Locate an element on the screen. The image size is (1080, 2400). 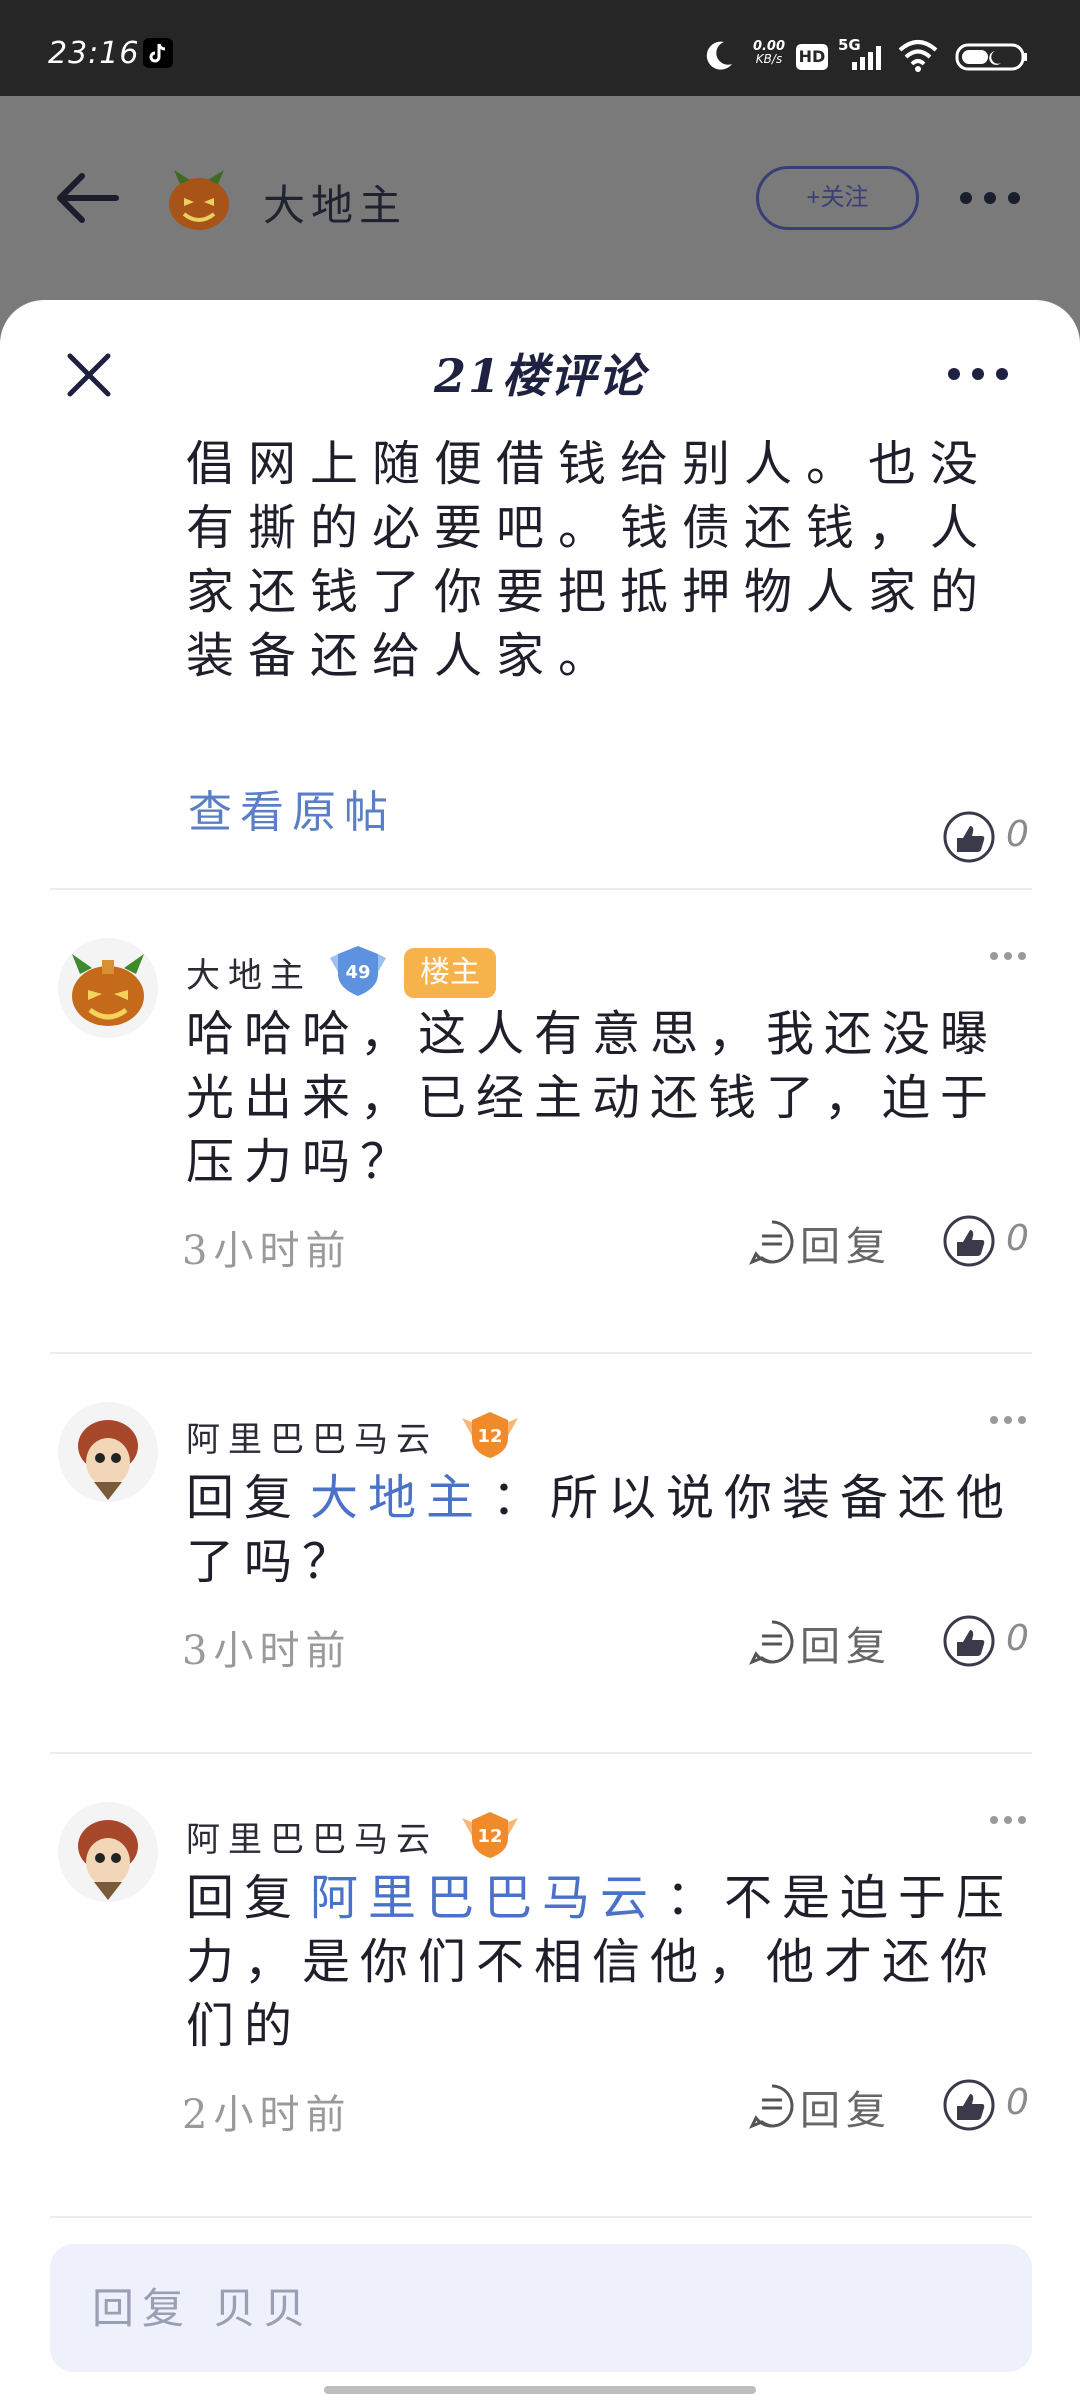
comment-text: 哈哈哈，这人有意思，我还没曝光出来，已经主动还钱了，迫于压力吗？ is located at coordinates (606, 1098).